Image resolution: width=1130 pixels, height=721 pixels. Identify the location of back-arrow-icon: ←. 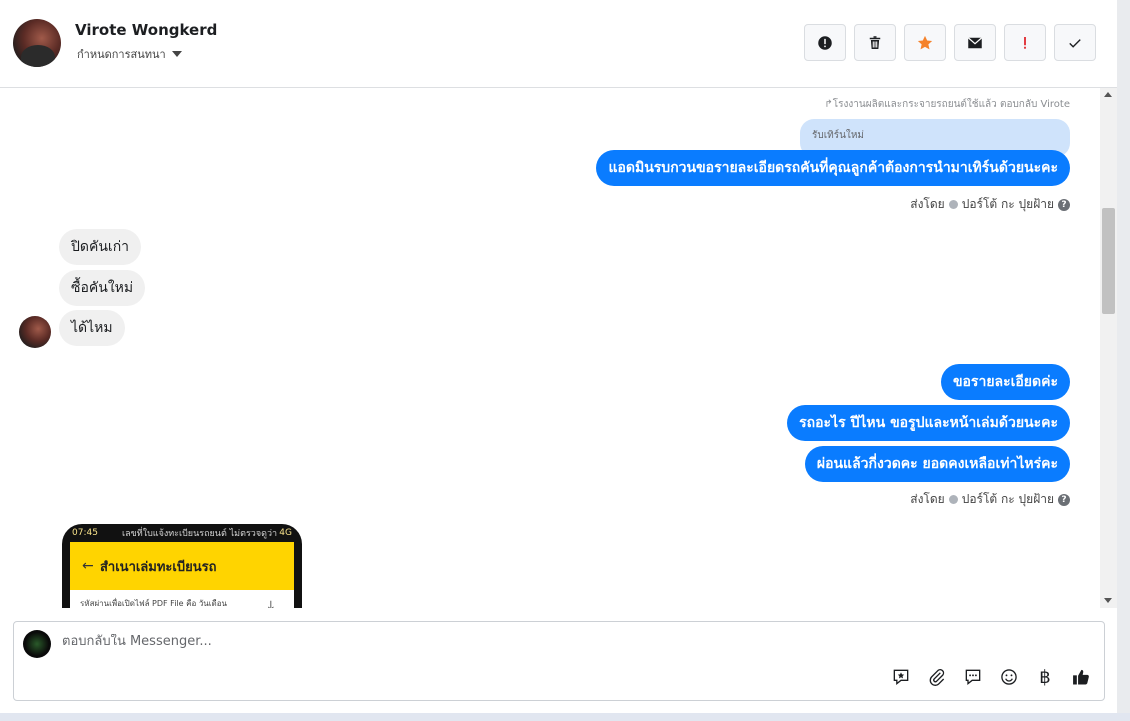
(88, 566).